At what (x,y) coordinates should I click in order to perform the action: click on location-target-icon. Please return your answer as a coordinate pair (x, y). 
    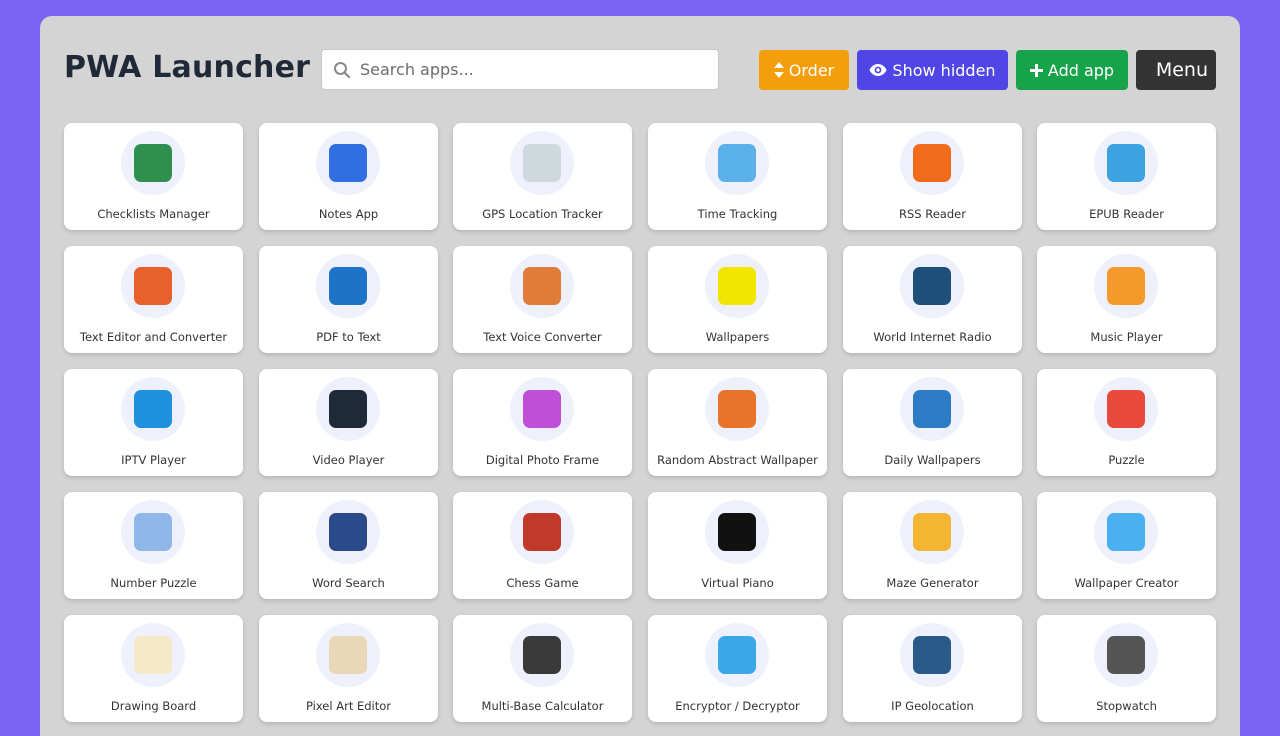
    Looking at the image, I should click on (542, 163).